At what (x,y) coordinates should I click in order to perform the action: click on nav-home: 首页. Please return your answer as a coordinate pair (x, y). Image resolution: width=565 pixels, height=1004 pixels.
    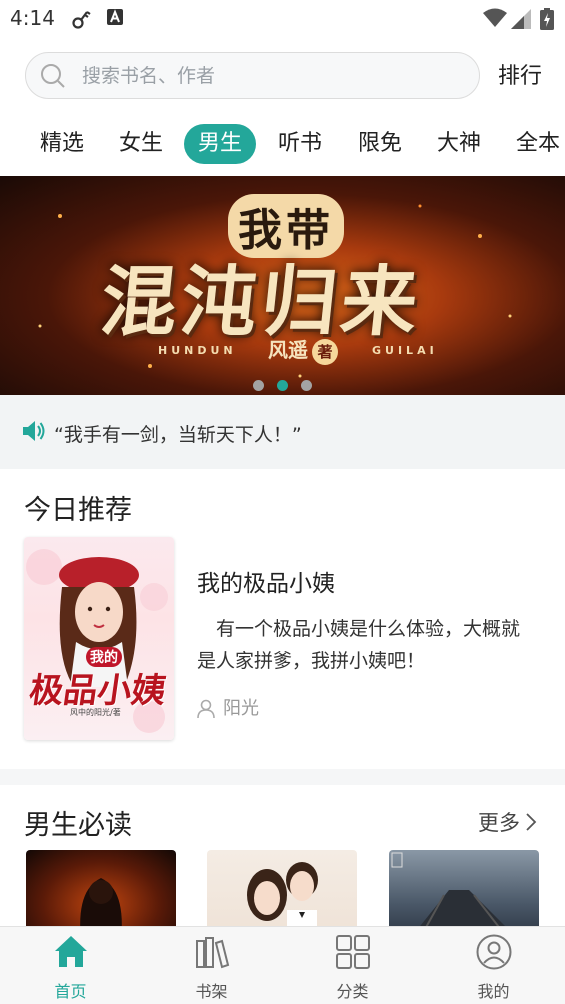
    Looking at the image, I should click on (70, 965).